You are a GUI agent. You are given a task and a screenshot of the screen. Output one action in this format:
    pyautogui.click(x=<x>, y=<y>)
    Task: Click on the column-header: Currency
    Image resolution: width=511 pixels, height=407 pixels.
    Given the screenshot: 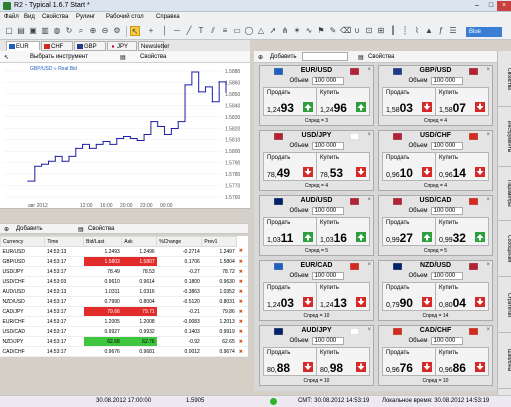 What is the action you would take?
    pyautogui.click(x=23, y=241)
    